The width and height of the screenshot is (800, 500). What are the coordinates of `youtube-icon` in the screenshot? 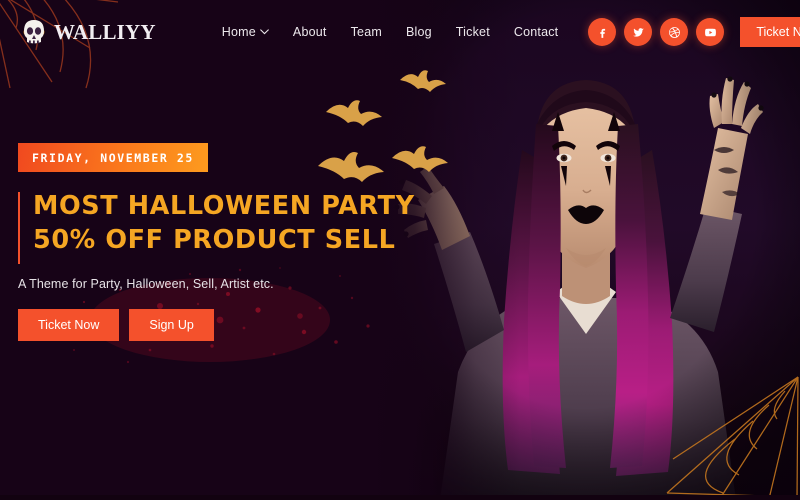 It's located at (710, 32).